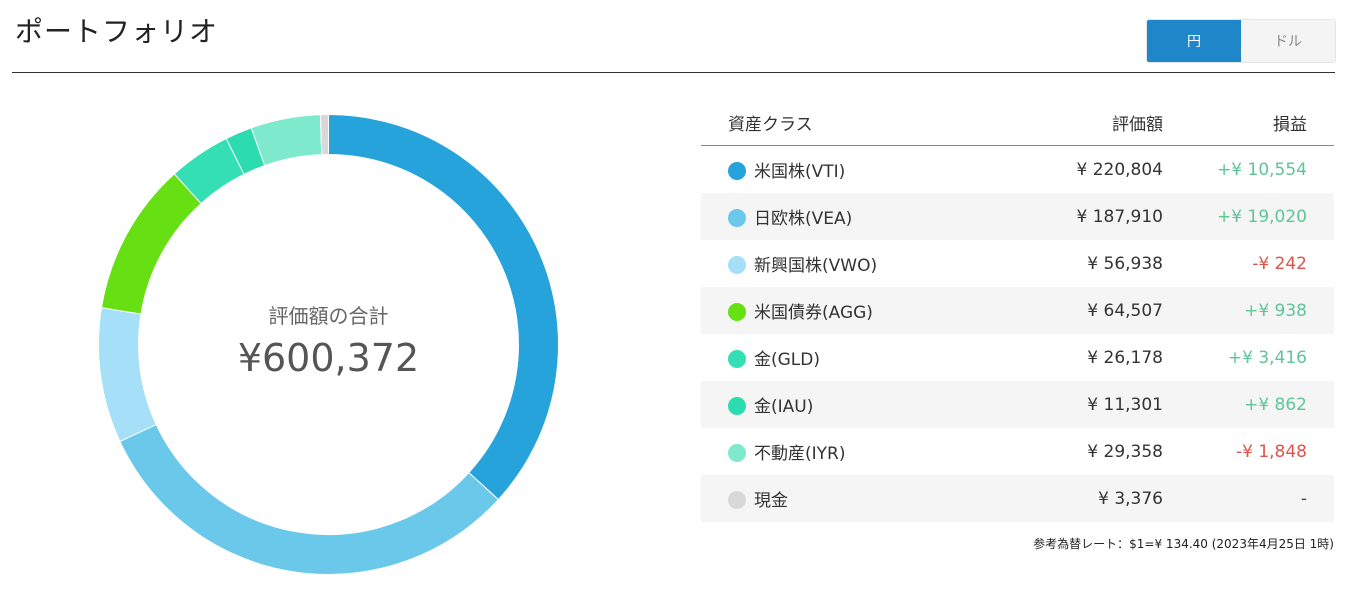 The width and height of the screenshot is (1353, 592). Describe the element at coordinates (117, 31) in the screenshot. I see `page-title: ポートフォリオ` at that location.